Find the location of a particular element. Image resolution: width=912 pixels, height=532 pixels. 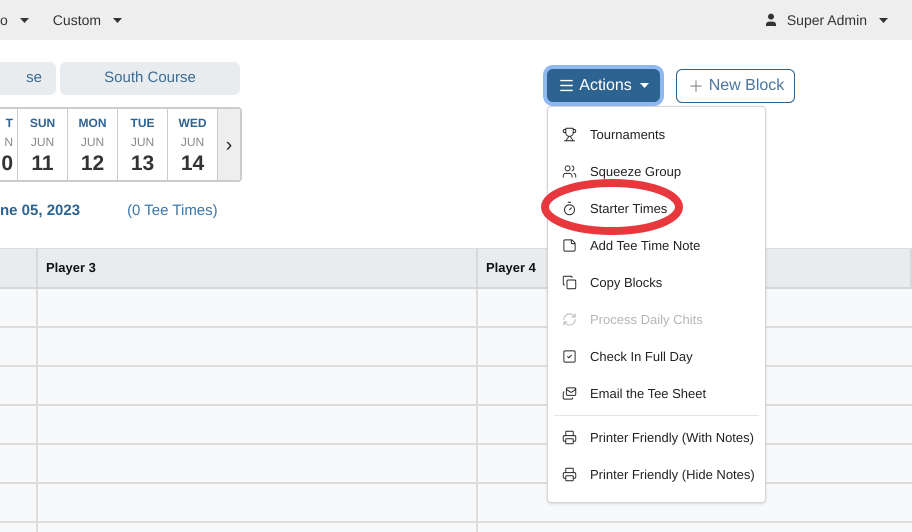

nav-dropdown: o is located at coordinates (14, 20).